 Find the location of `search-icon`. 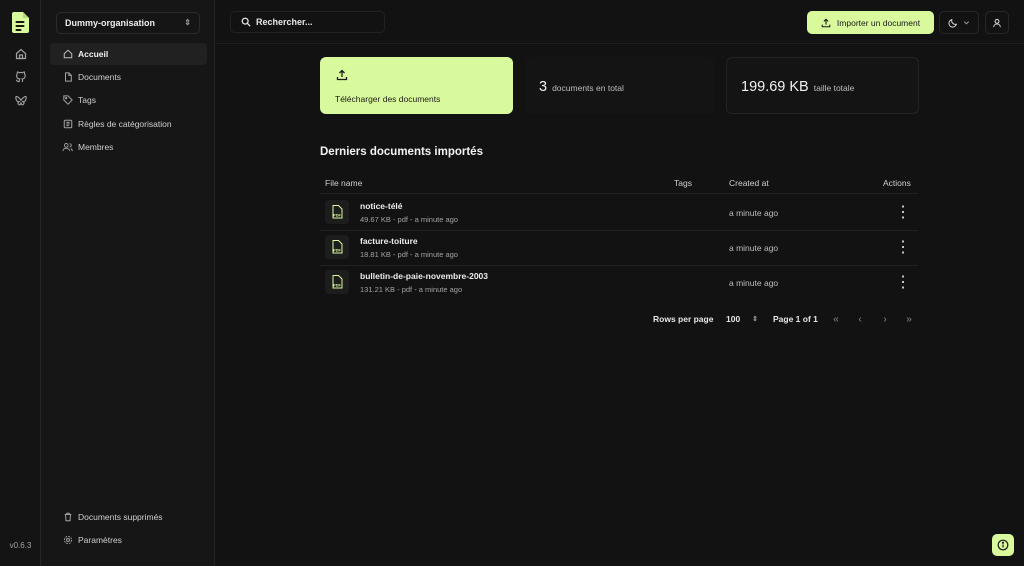

search-icon is located at coordinates (246, 22).